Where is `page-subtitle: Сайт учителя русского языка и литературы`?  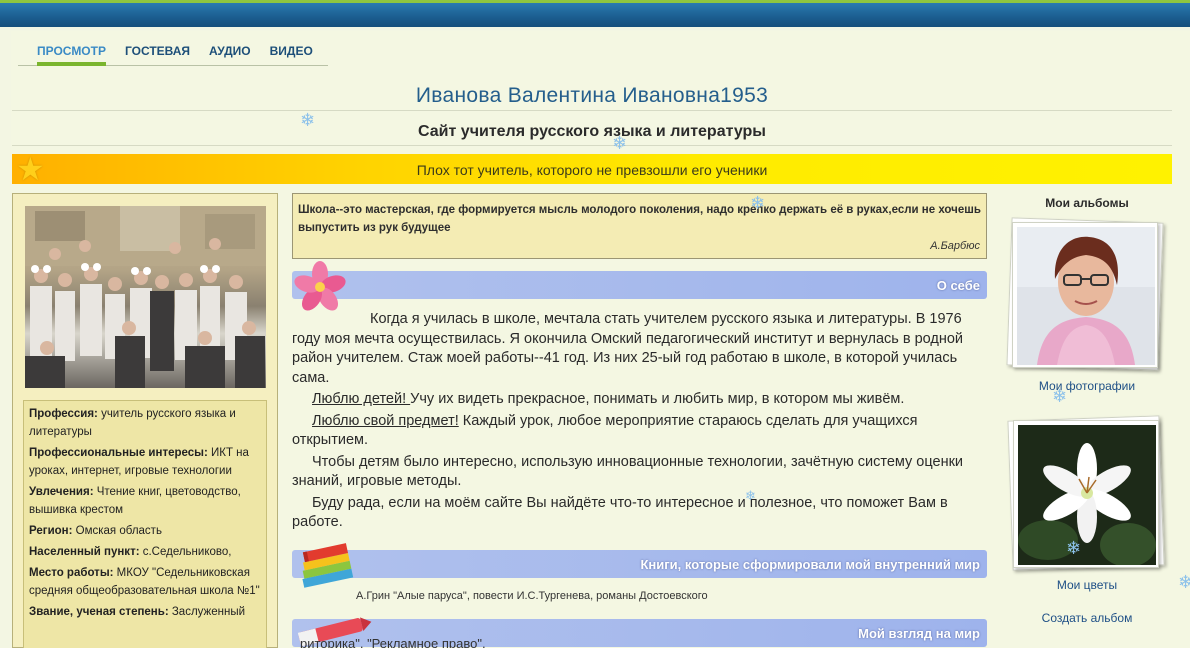 page-subtitle: Сайт учителя русского языка и литературы is located at coordinates (592, 131).